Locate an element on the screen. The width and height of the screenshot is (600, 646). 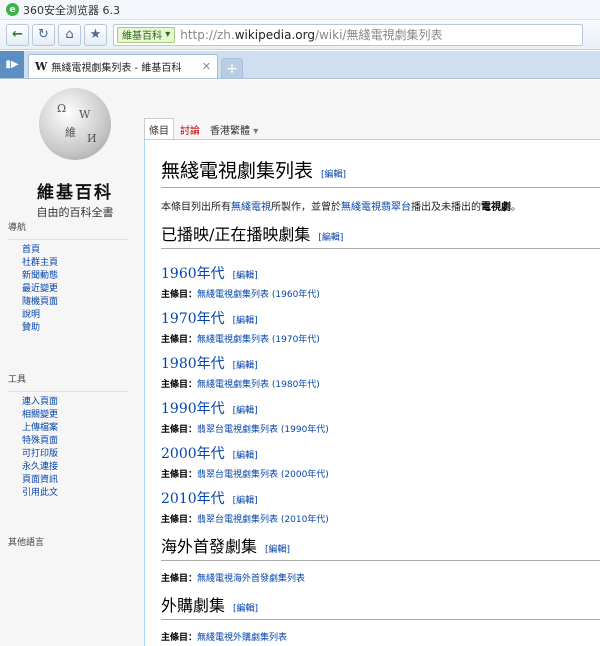
link-tvb: 無綫電視 is located at coordinates (251, 207).